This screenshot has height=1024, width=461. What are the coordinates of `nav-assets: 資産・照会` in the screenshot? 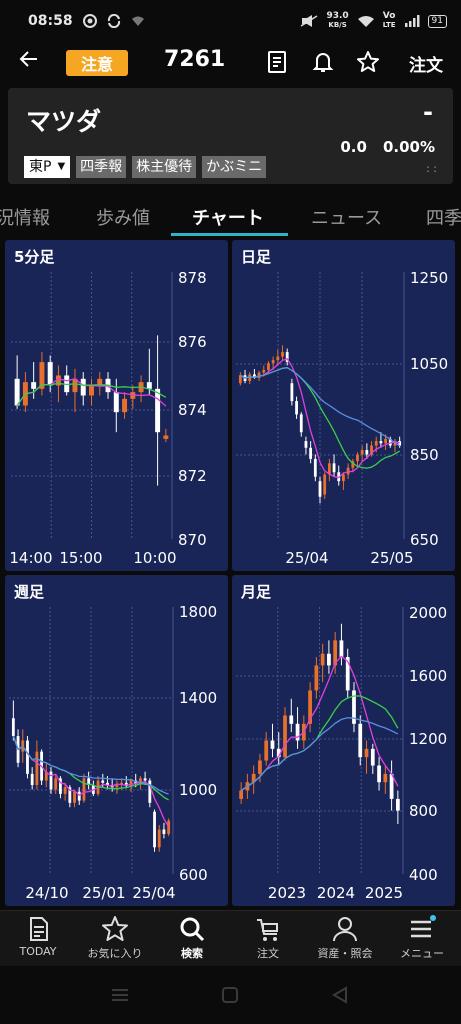 It's located at (345, 938).